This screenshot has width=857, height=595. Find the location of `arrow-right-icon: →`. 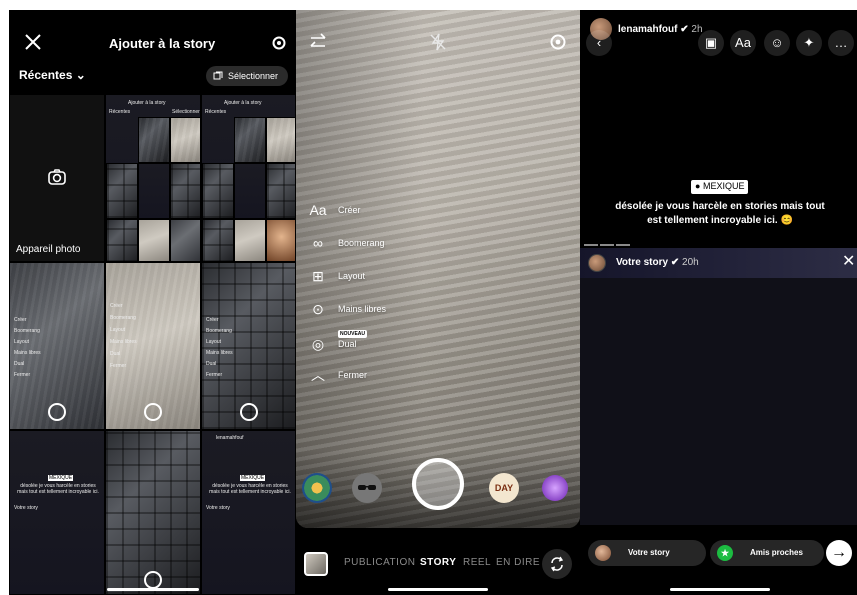

arrow-right-icon: → is located at coordinates (839, 552).